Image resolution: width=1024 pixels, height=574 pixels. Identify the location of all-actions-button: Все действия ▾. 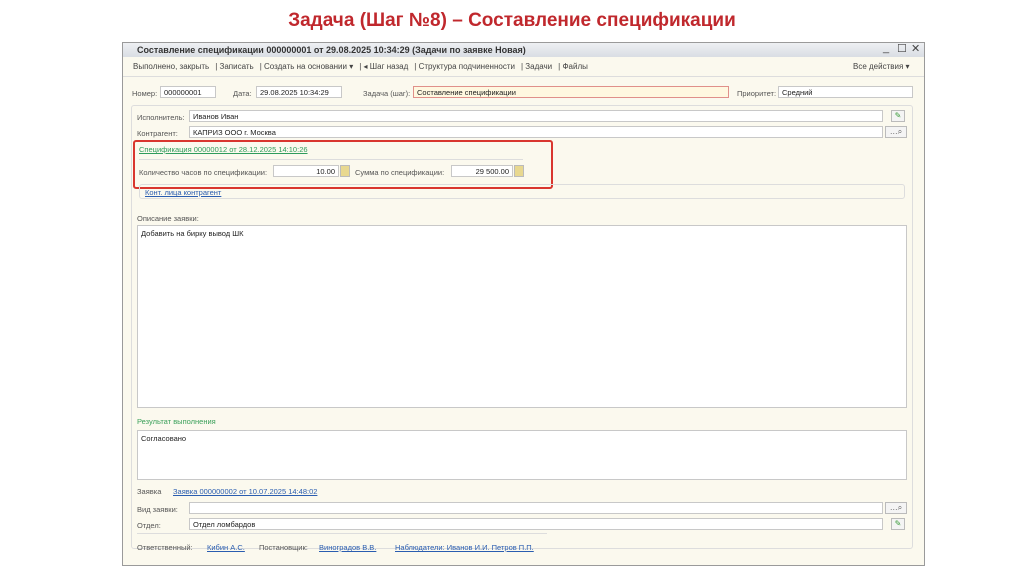
(881, 67).